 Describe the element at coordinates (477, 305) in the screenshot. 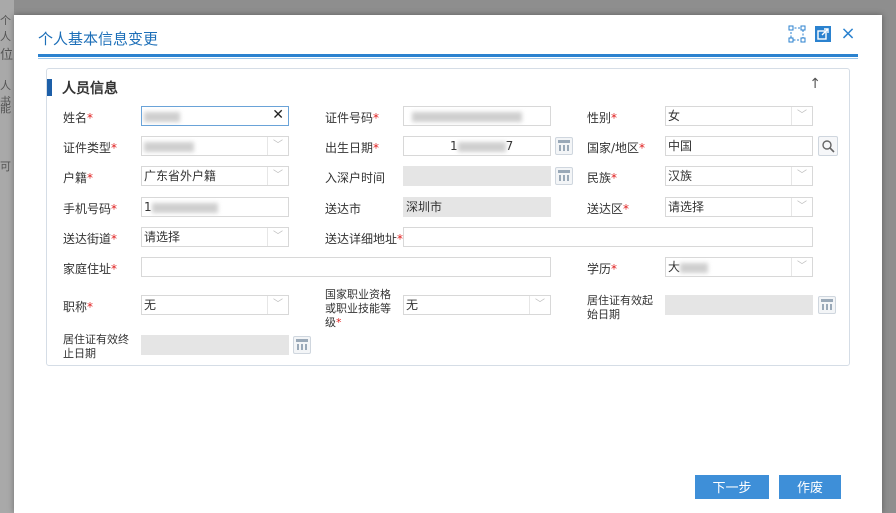

I see `qualification-select: 无 ﹀` at that location.